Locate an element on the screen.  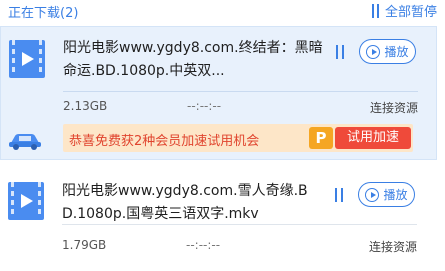
pause-all-button: 全部暂停 is located at coordinates (404, 10).